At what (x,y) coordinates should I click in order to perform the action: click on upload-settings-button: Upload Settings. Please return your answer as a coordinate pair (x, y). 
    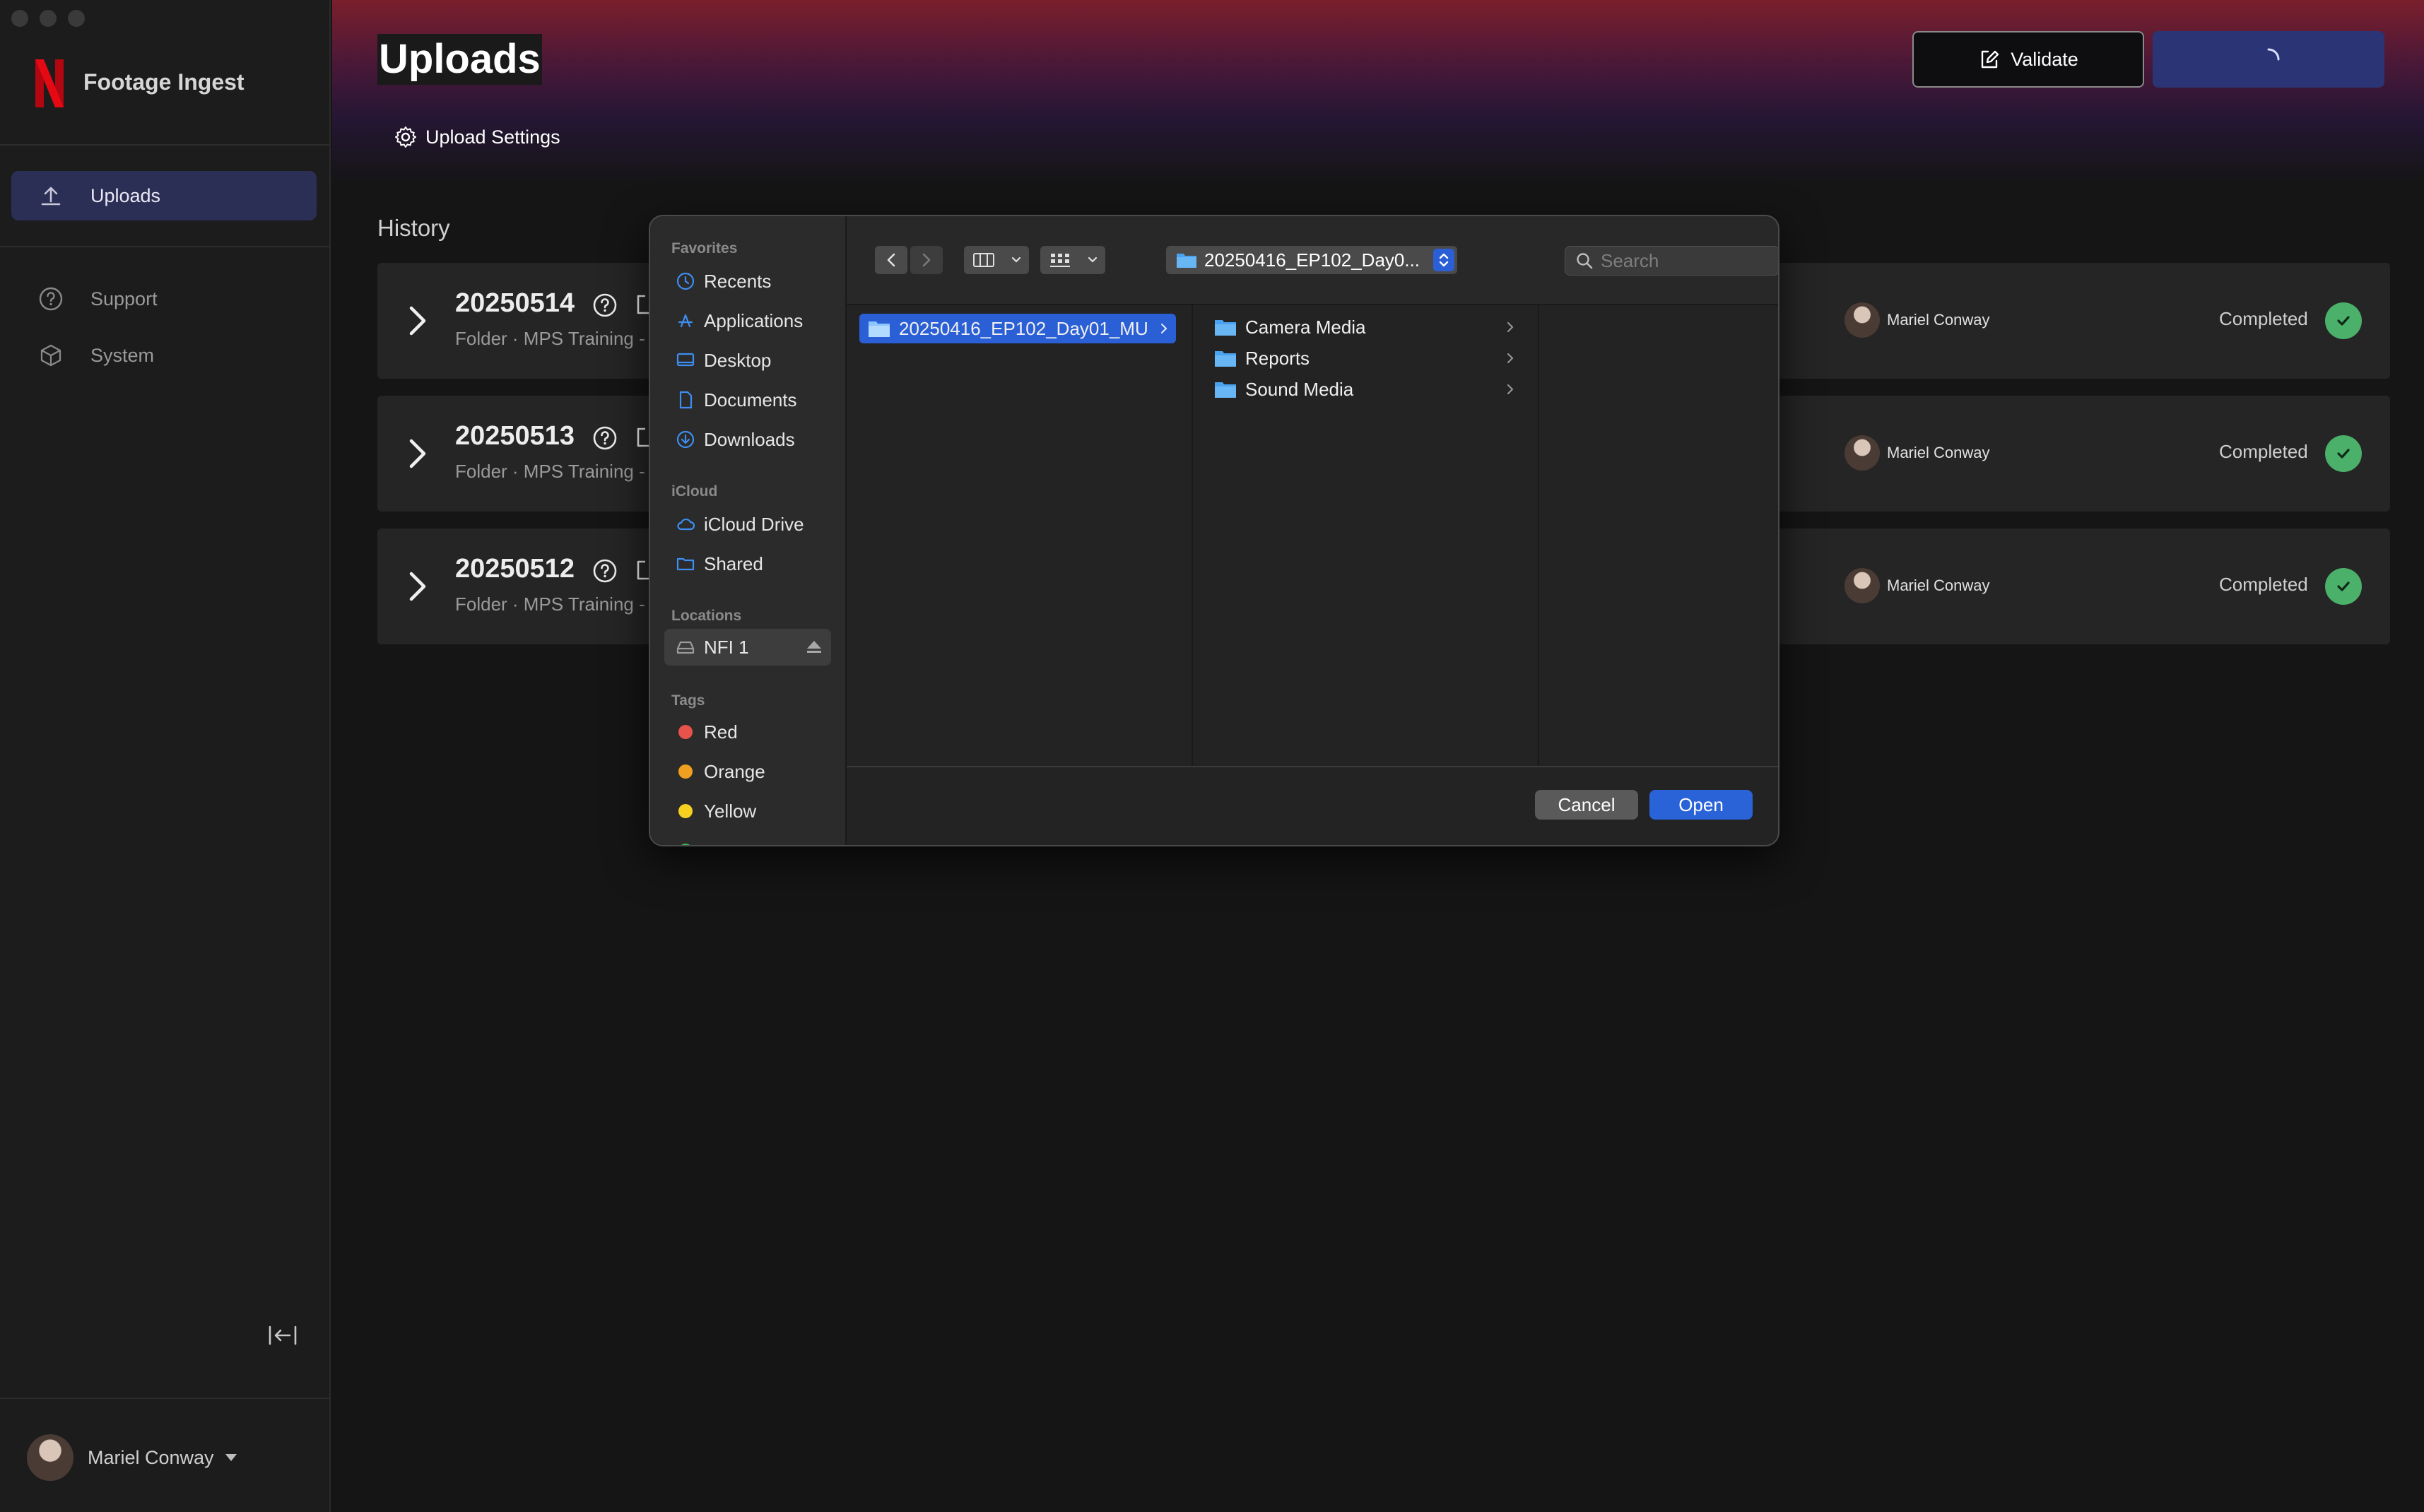
    Looking at the image, I should click on (477, 137).